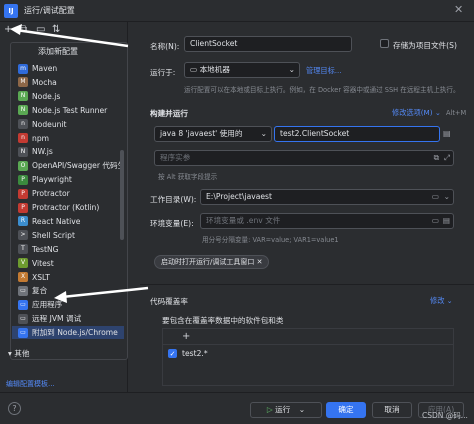 This screenshot has height=424, width=474. I want to click on modify-options-label: 修改选项(M), so click(412, 112).